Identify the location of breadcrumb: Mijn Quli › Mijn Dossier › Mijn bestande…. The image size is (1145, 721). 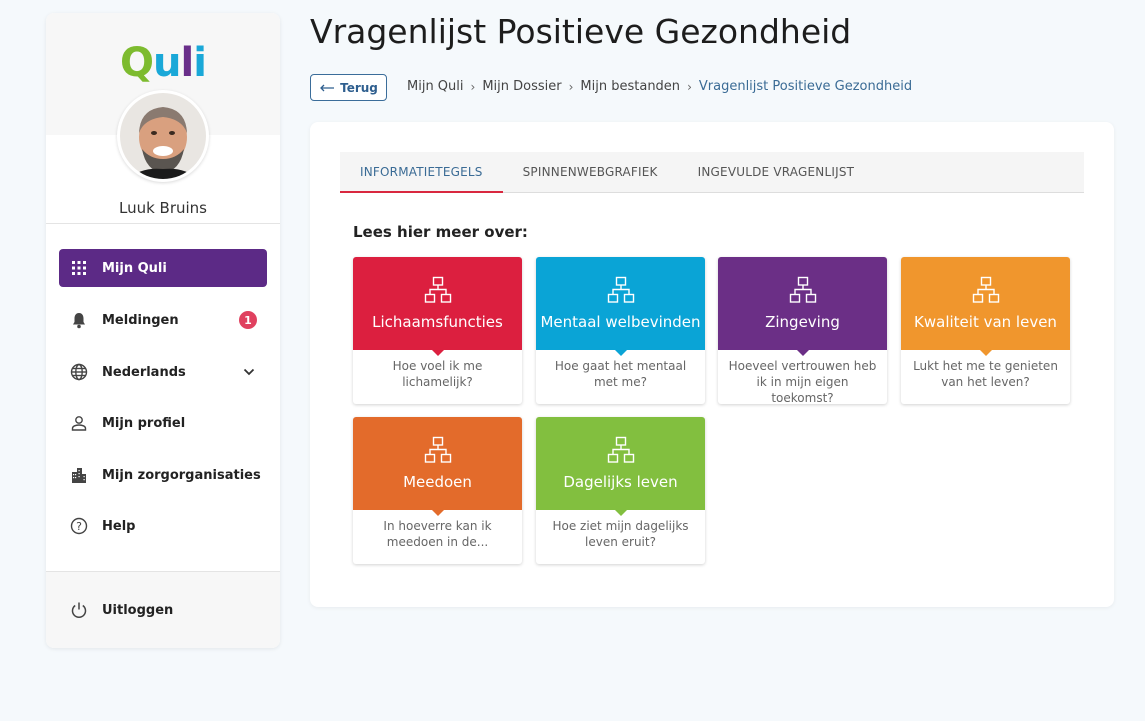
(659, 86).